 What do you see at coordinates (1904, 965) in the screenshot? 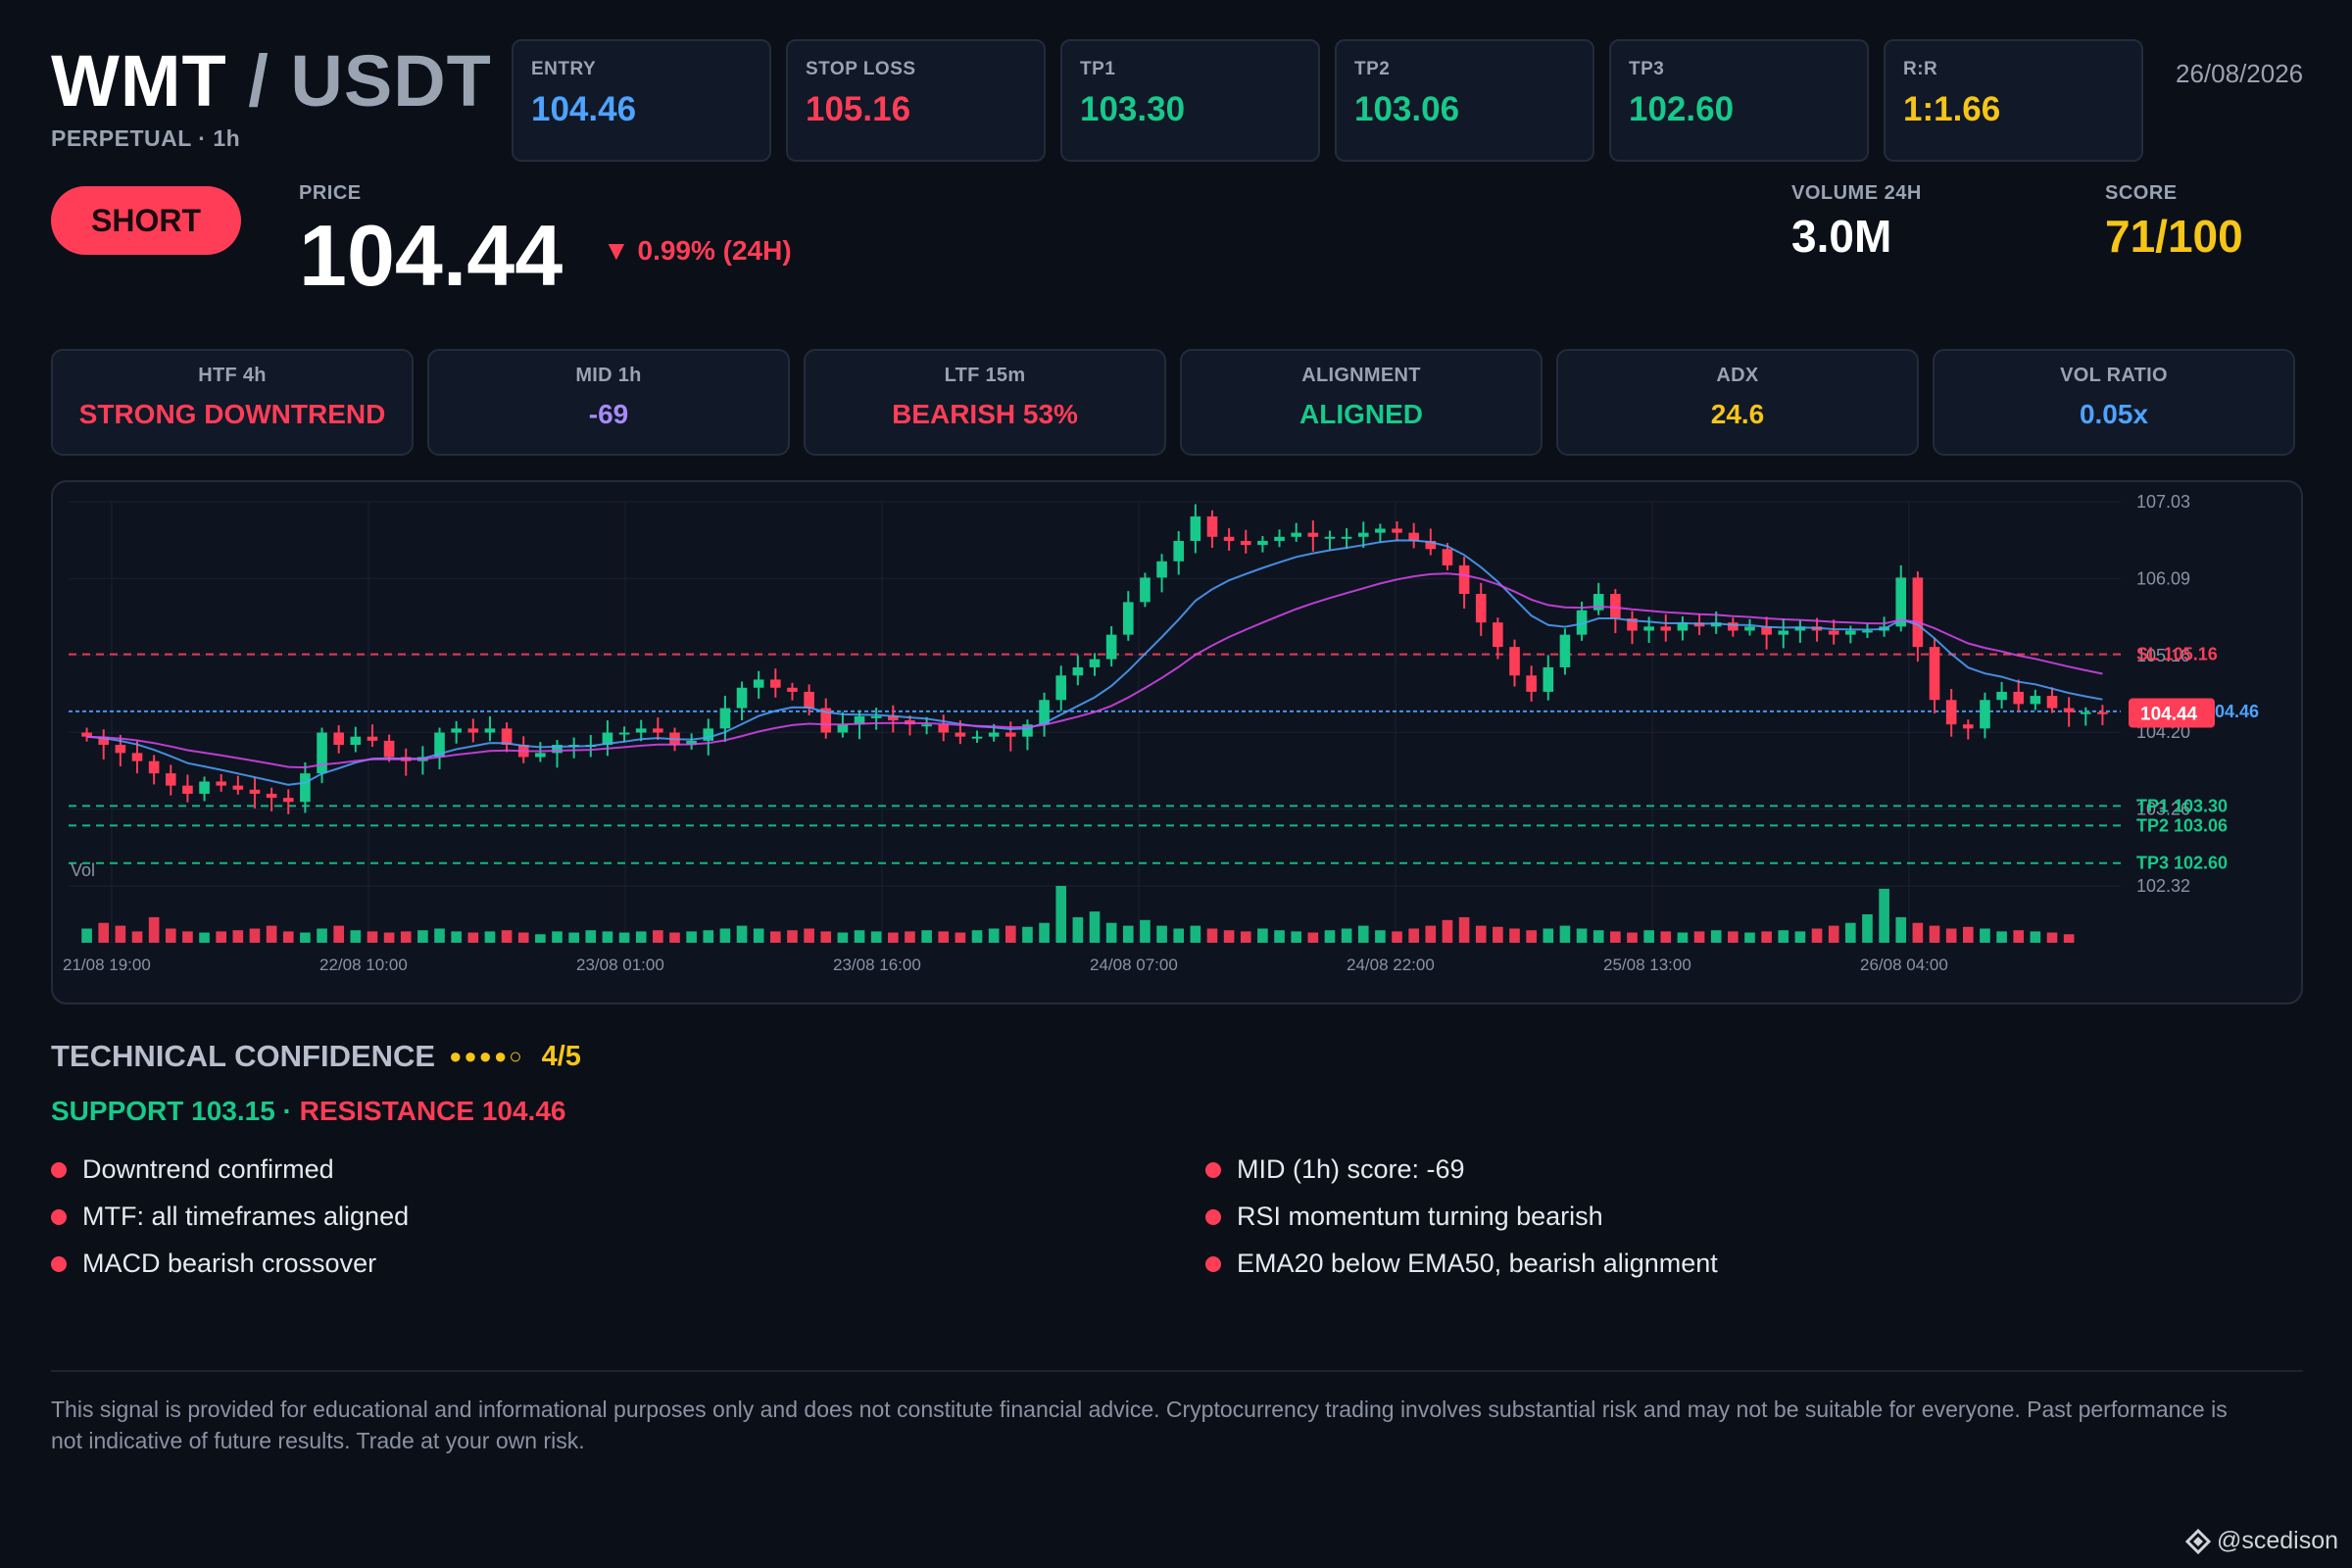
I see `x-tick-label: 26/08 04:00` at bounding box center [1904, 965].